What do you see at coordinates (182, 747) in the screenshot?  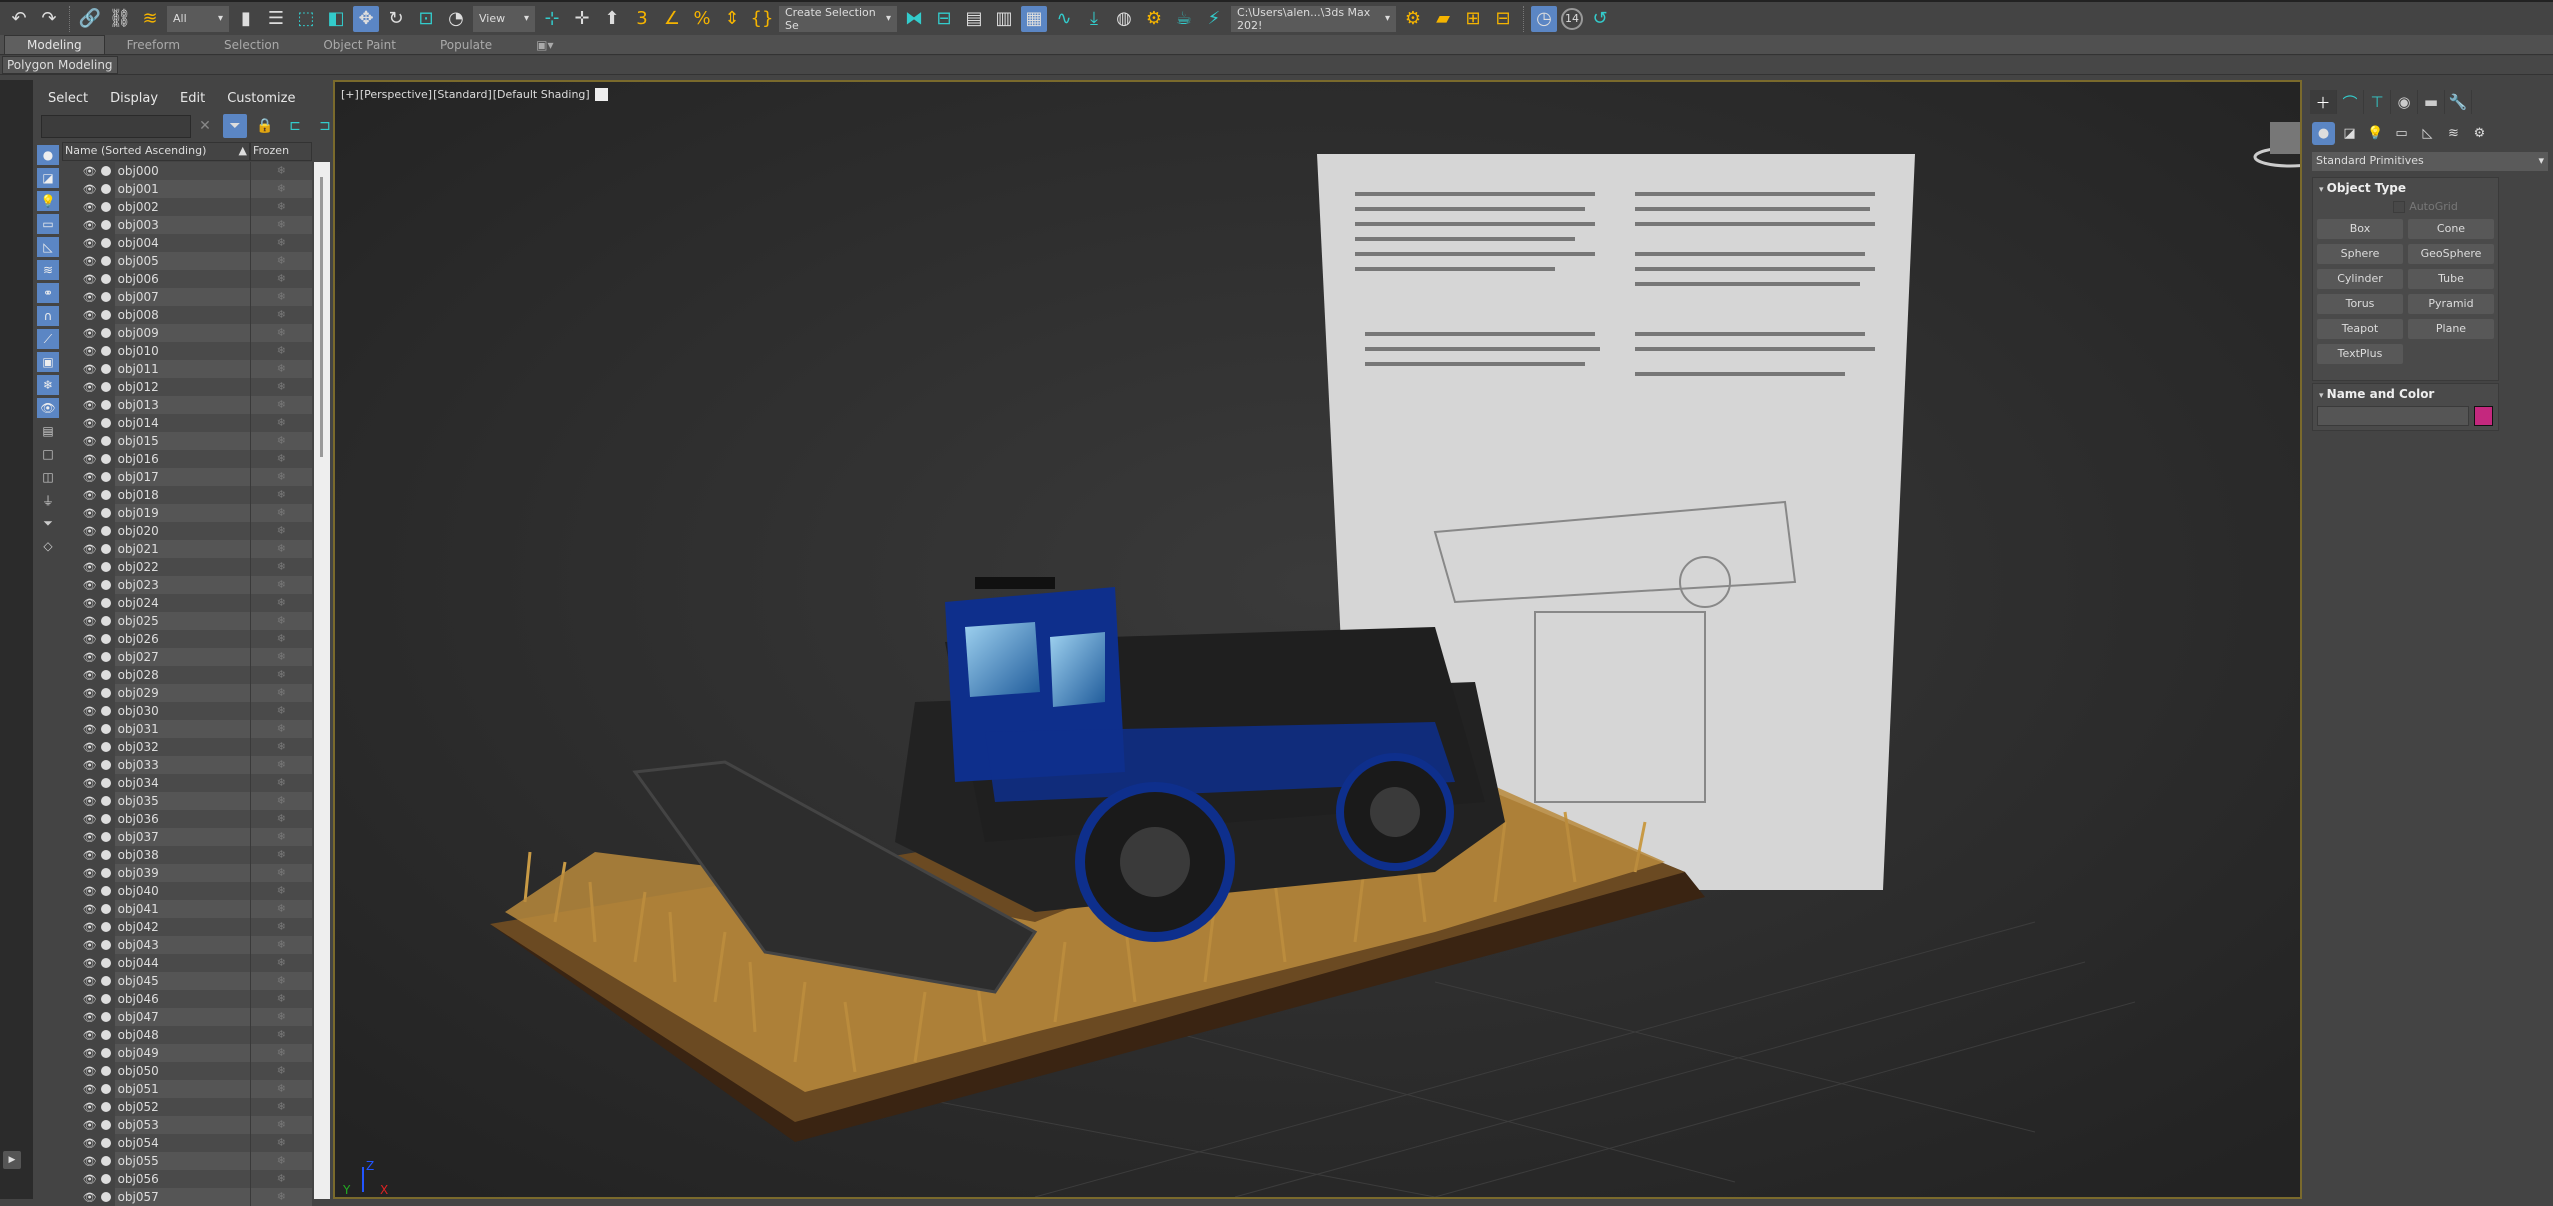 I see `object-name: obj032` at bounding box center [182, 747].